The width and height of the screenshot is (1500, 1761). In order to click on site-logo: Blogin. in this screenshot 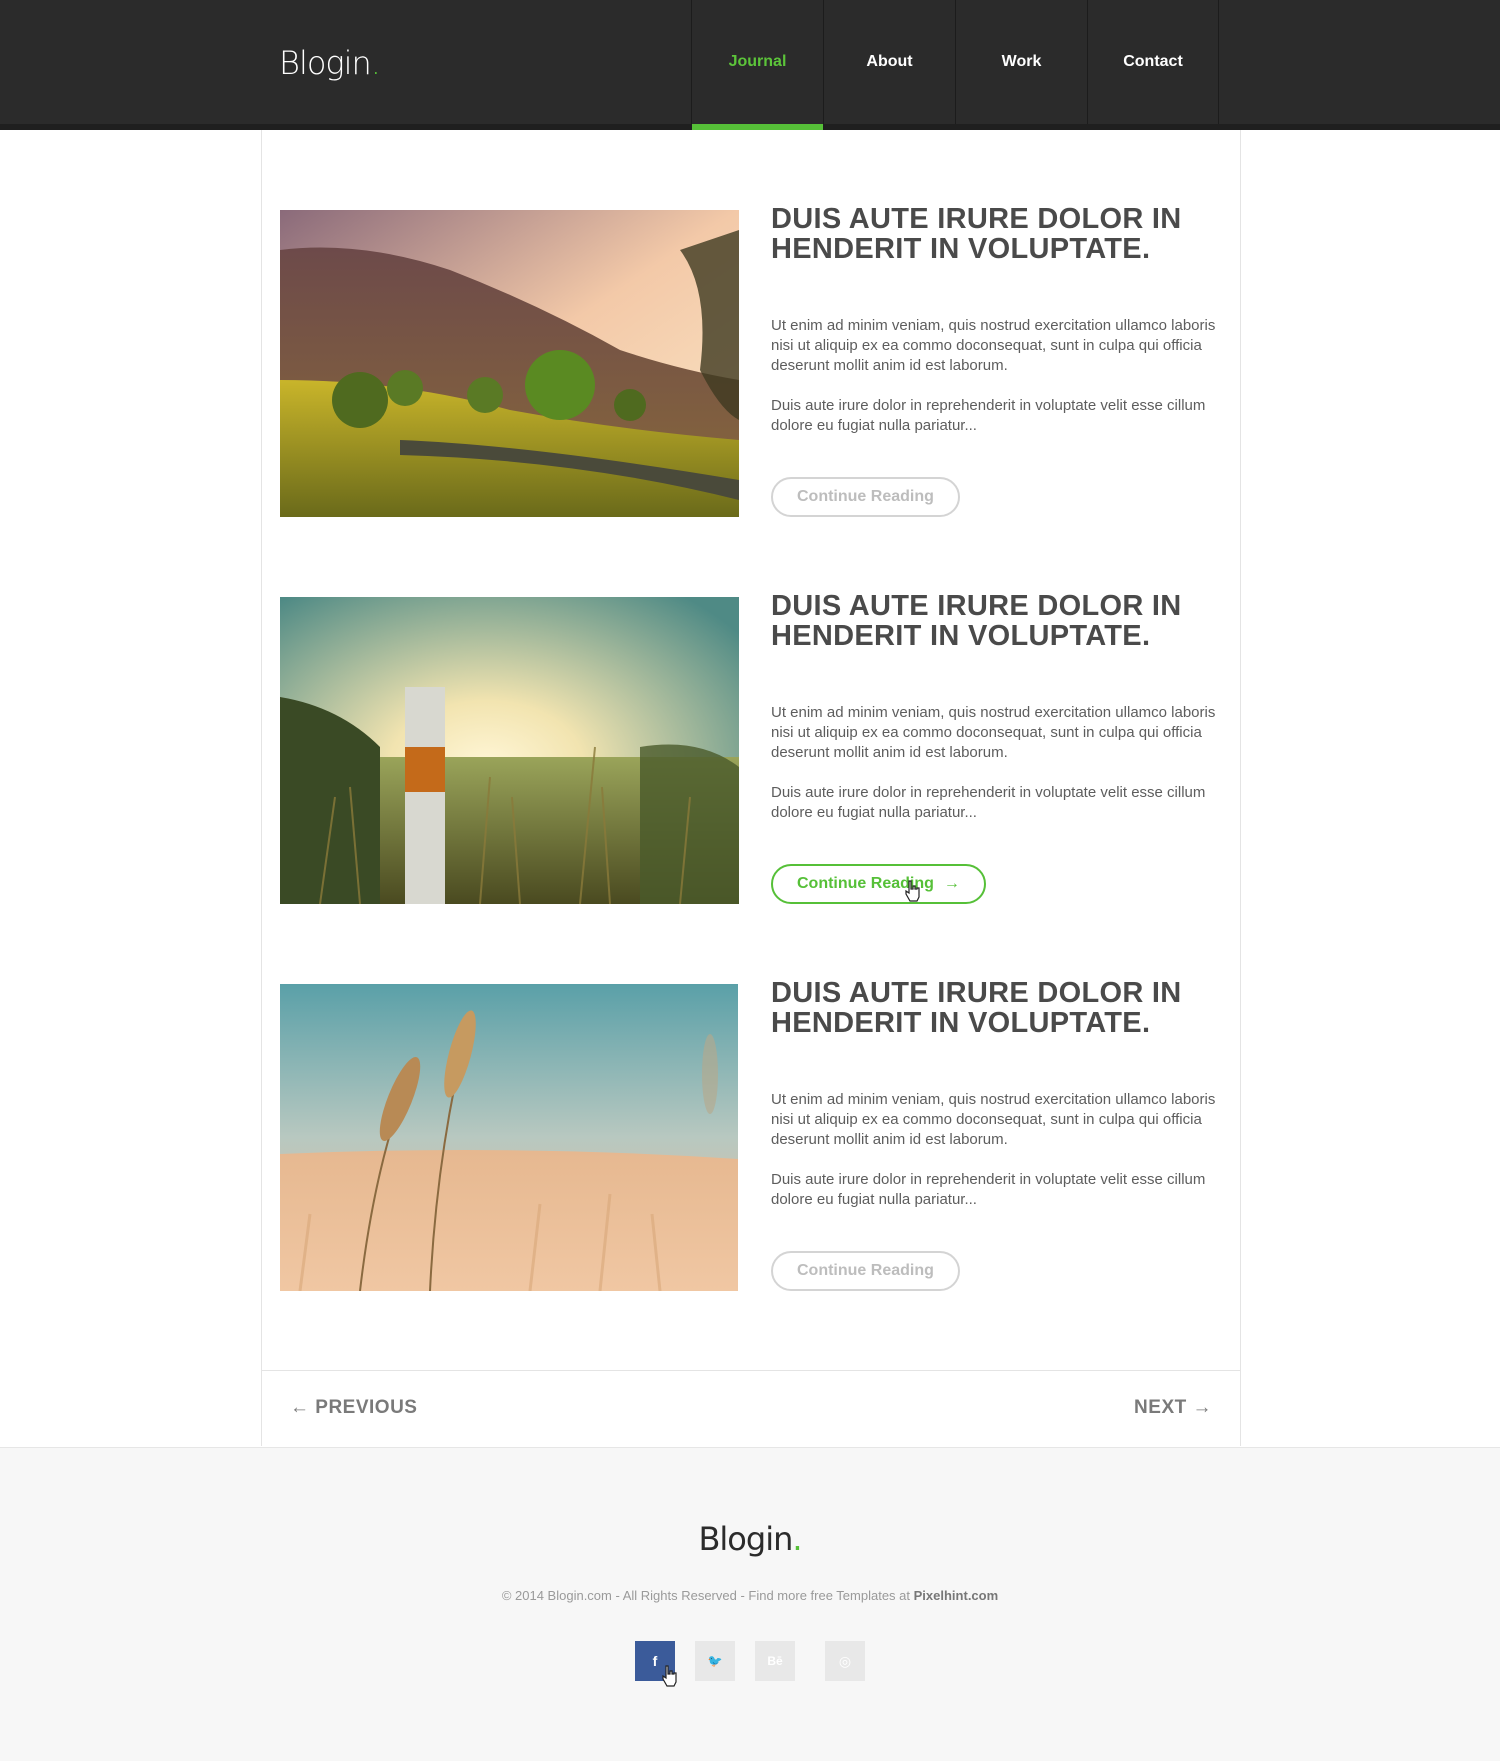, I will do `click(330, 63)`.